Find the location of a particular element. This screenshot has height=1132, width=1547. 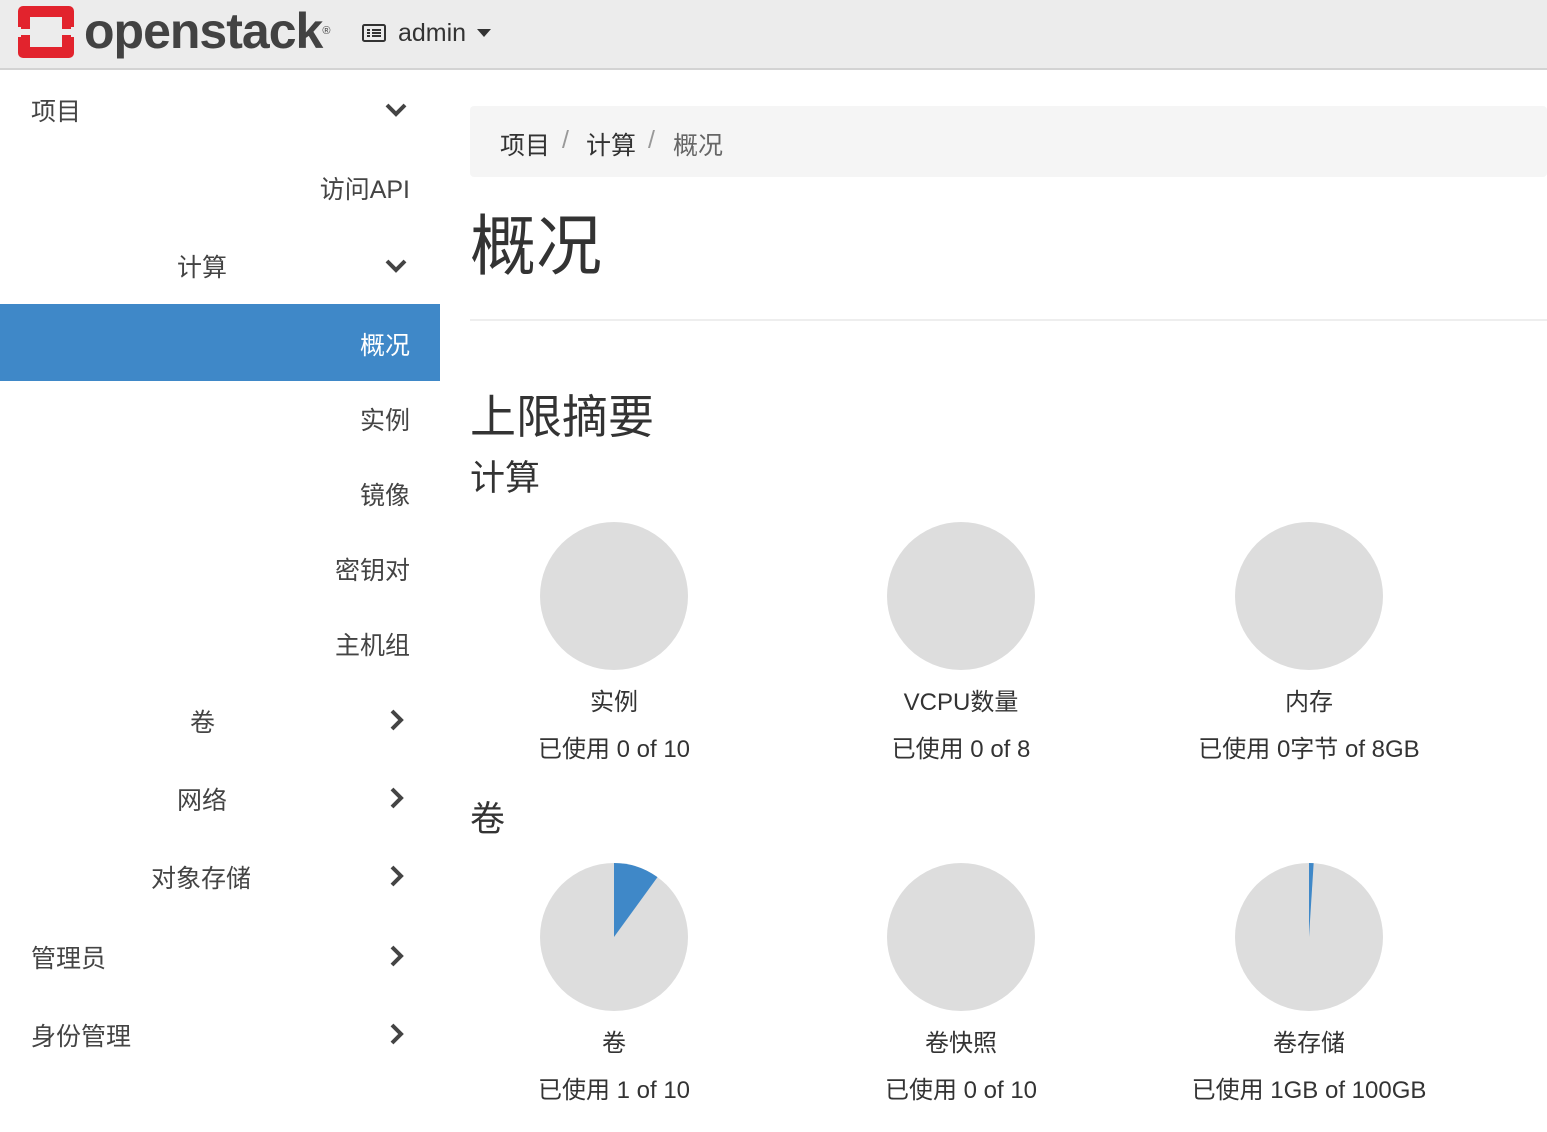

sidebar-item-identity: 身份管理 is located at coordinates (220, 1032).